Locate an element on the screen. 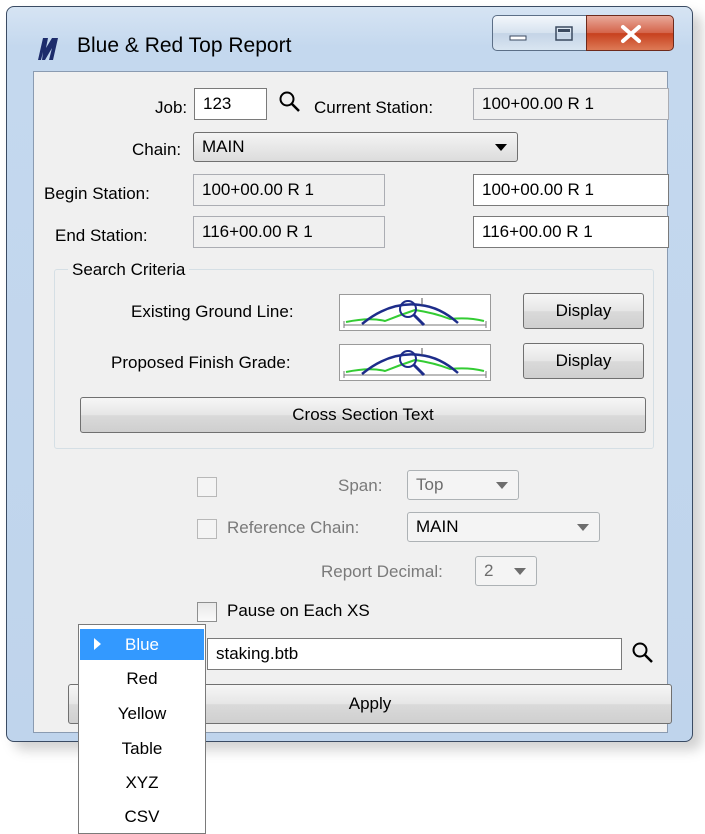  ground-profile-icon is located at coordinates (415, 313).